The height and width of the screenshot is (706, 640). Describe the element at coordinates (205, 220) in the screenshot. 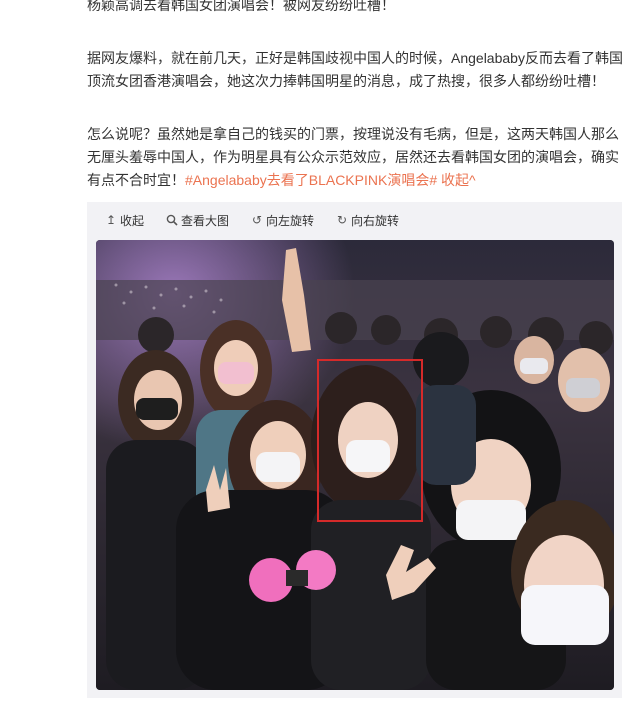

I see `view-large-label: 查看大图` at that location.